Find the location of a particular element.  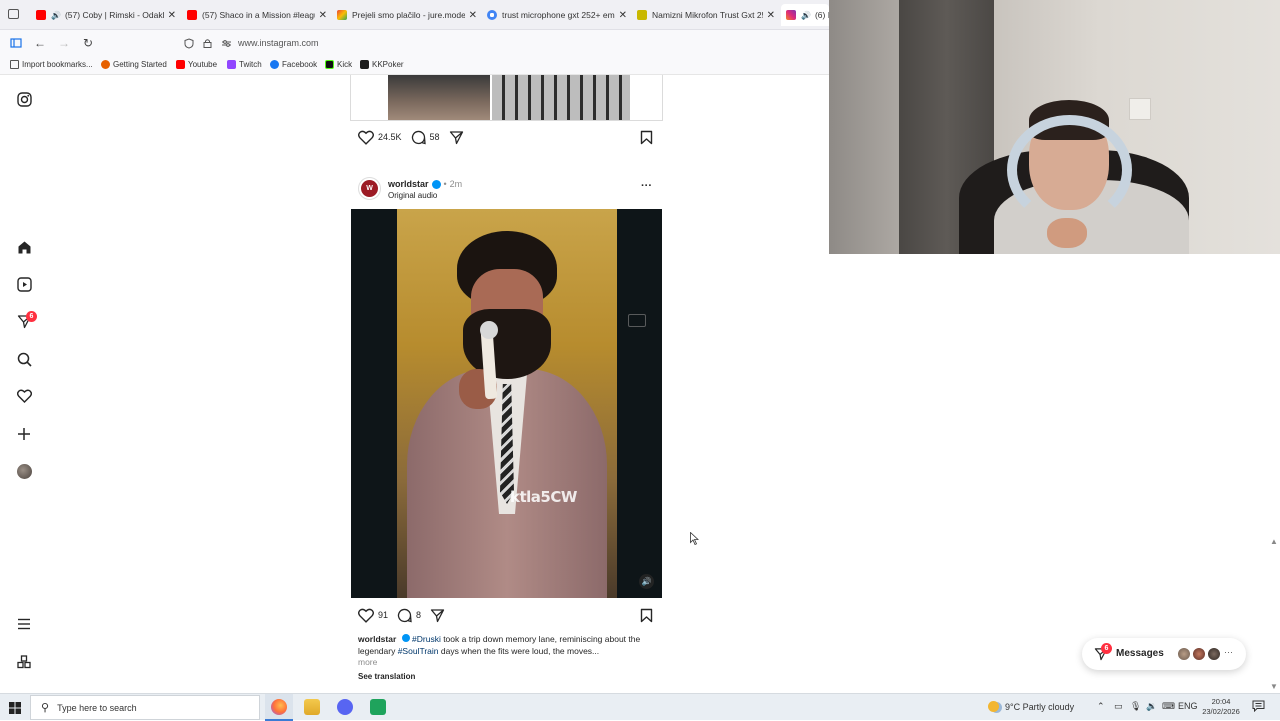

tab-google-search: trust microphone gxt 252+ emit ✕ is located at coordinates (557, 15).